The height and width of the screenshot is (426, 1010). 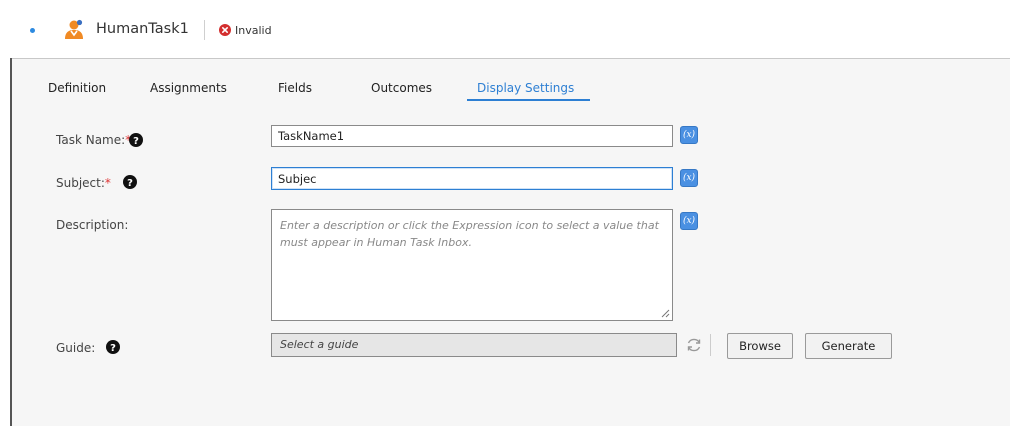 I want to click on status-label: Invalid, so click(x=253, y=30).